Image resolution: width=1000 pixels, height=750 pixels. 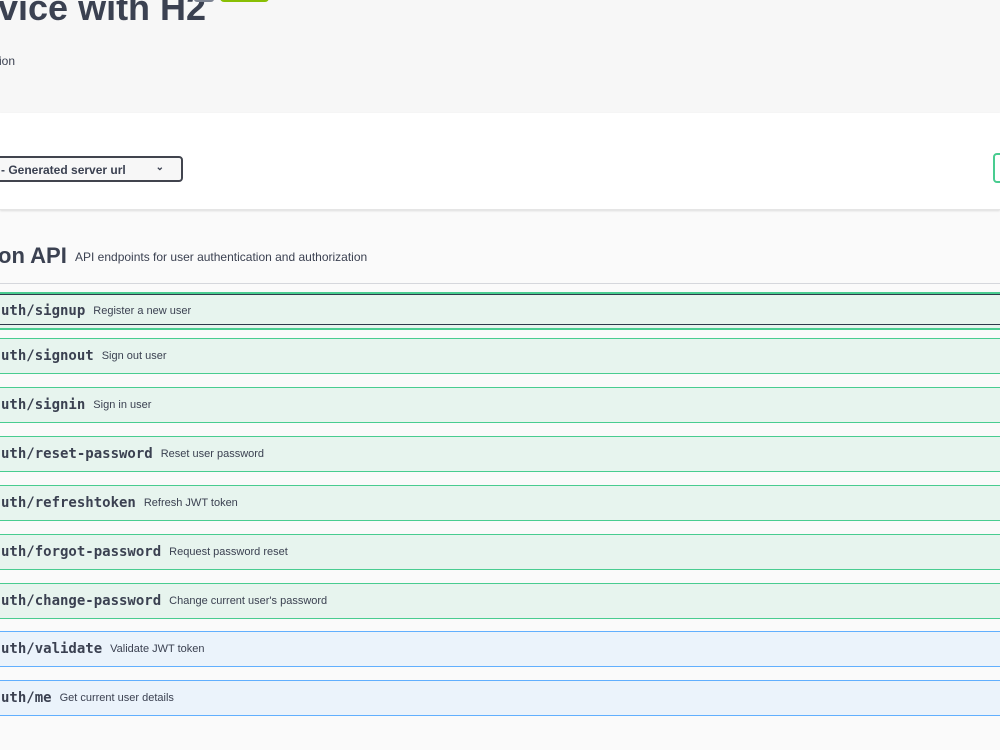 I want to click on operation-path: uth/validate, so click(x=52, y=649).